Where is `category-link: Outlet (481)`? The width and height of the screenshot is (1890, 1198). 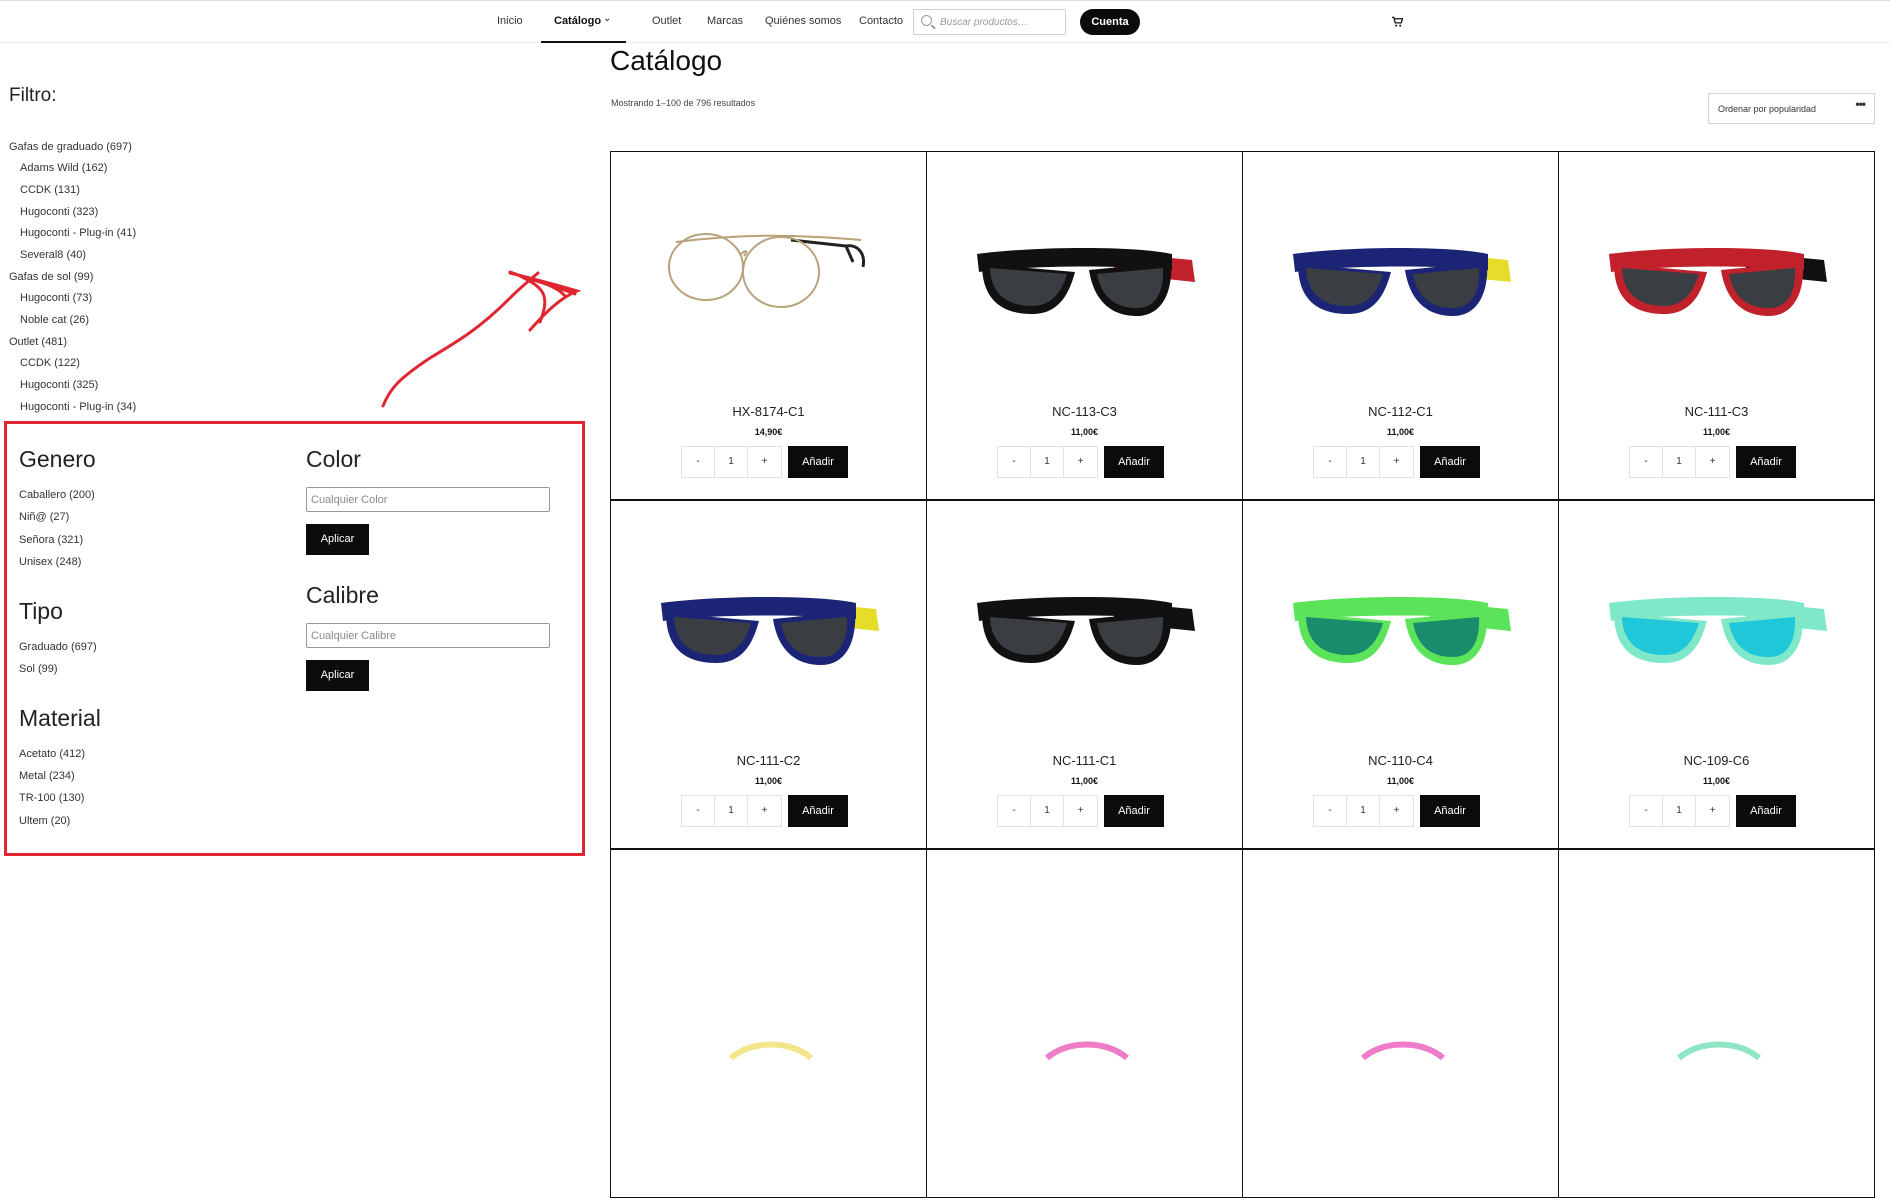
category-link: Outlet (481) is located at coordinates (38, 342).